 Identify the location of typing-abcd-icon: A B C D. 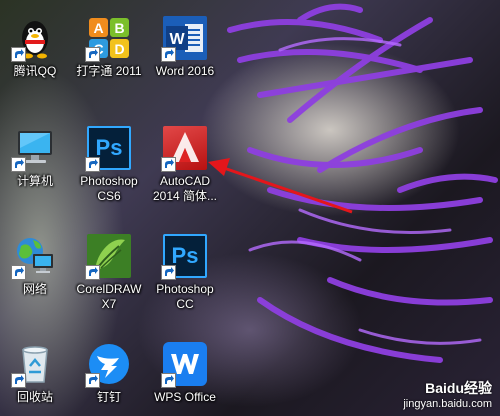
(108, 39).